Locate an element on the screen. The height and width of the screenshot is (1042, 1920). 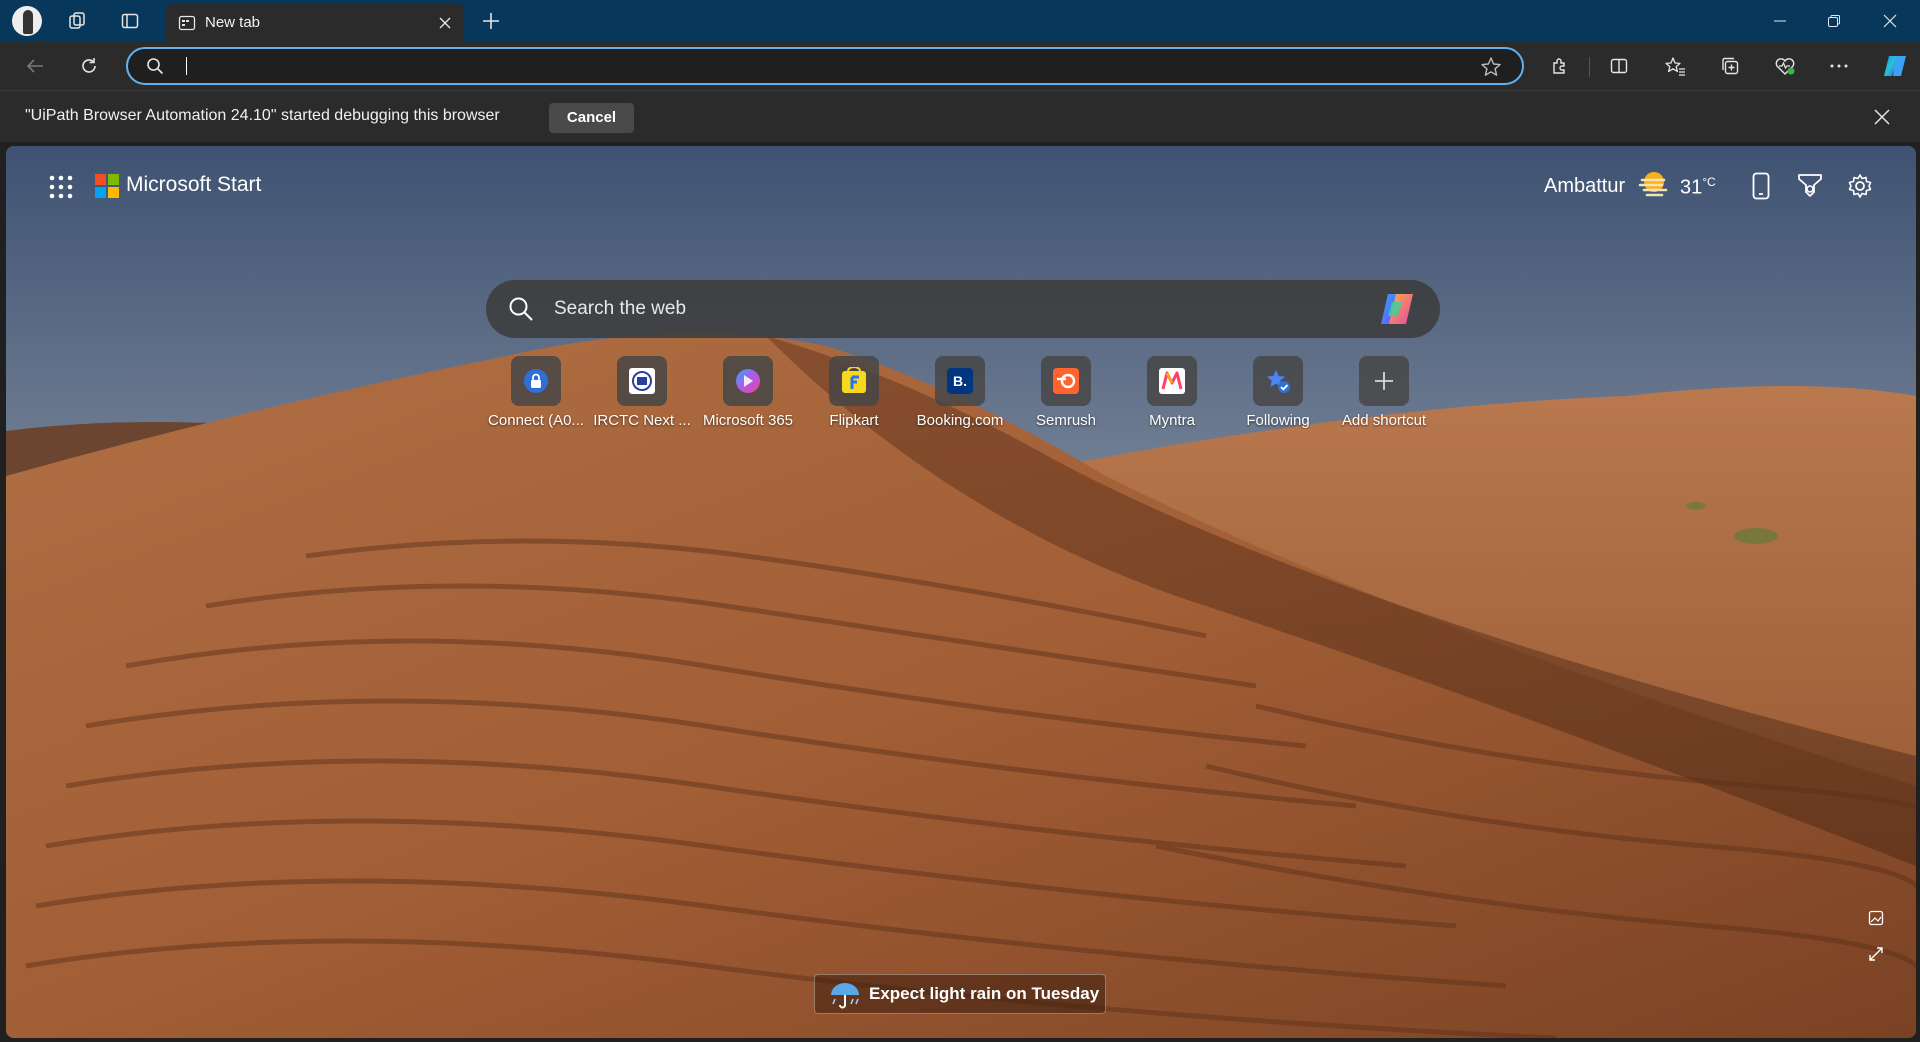
toolbar is located at coordinates (960, 66).